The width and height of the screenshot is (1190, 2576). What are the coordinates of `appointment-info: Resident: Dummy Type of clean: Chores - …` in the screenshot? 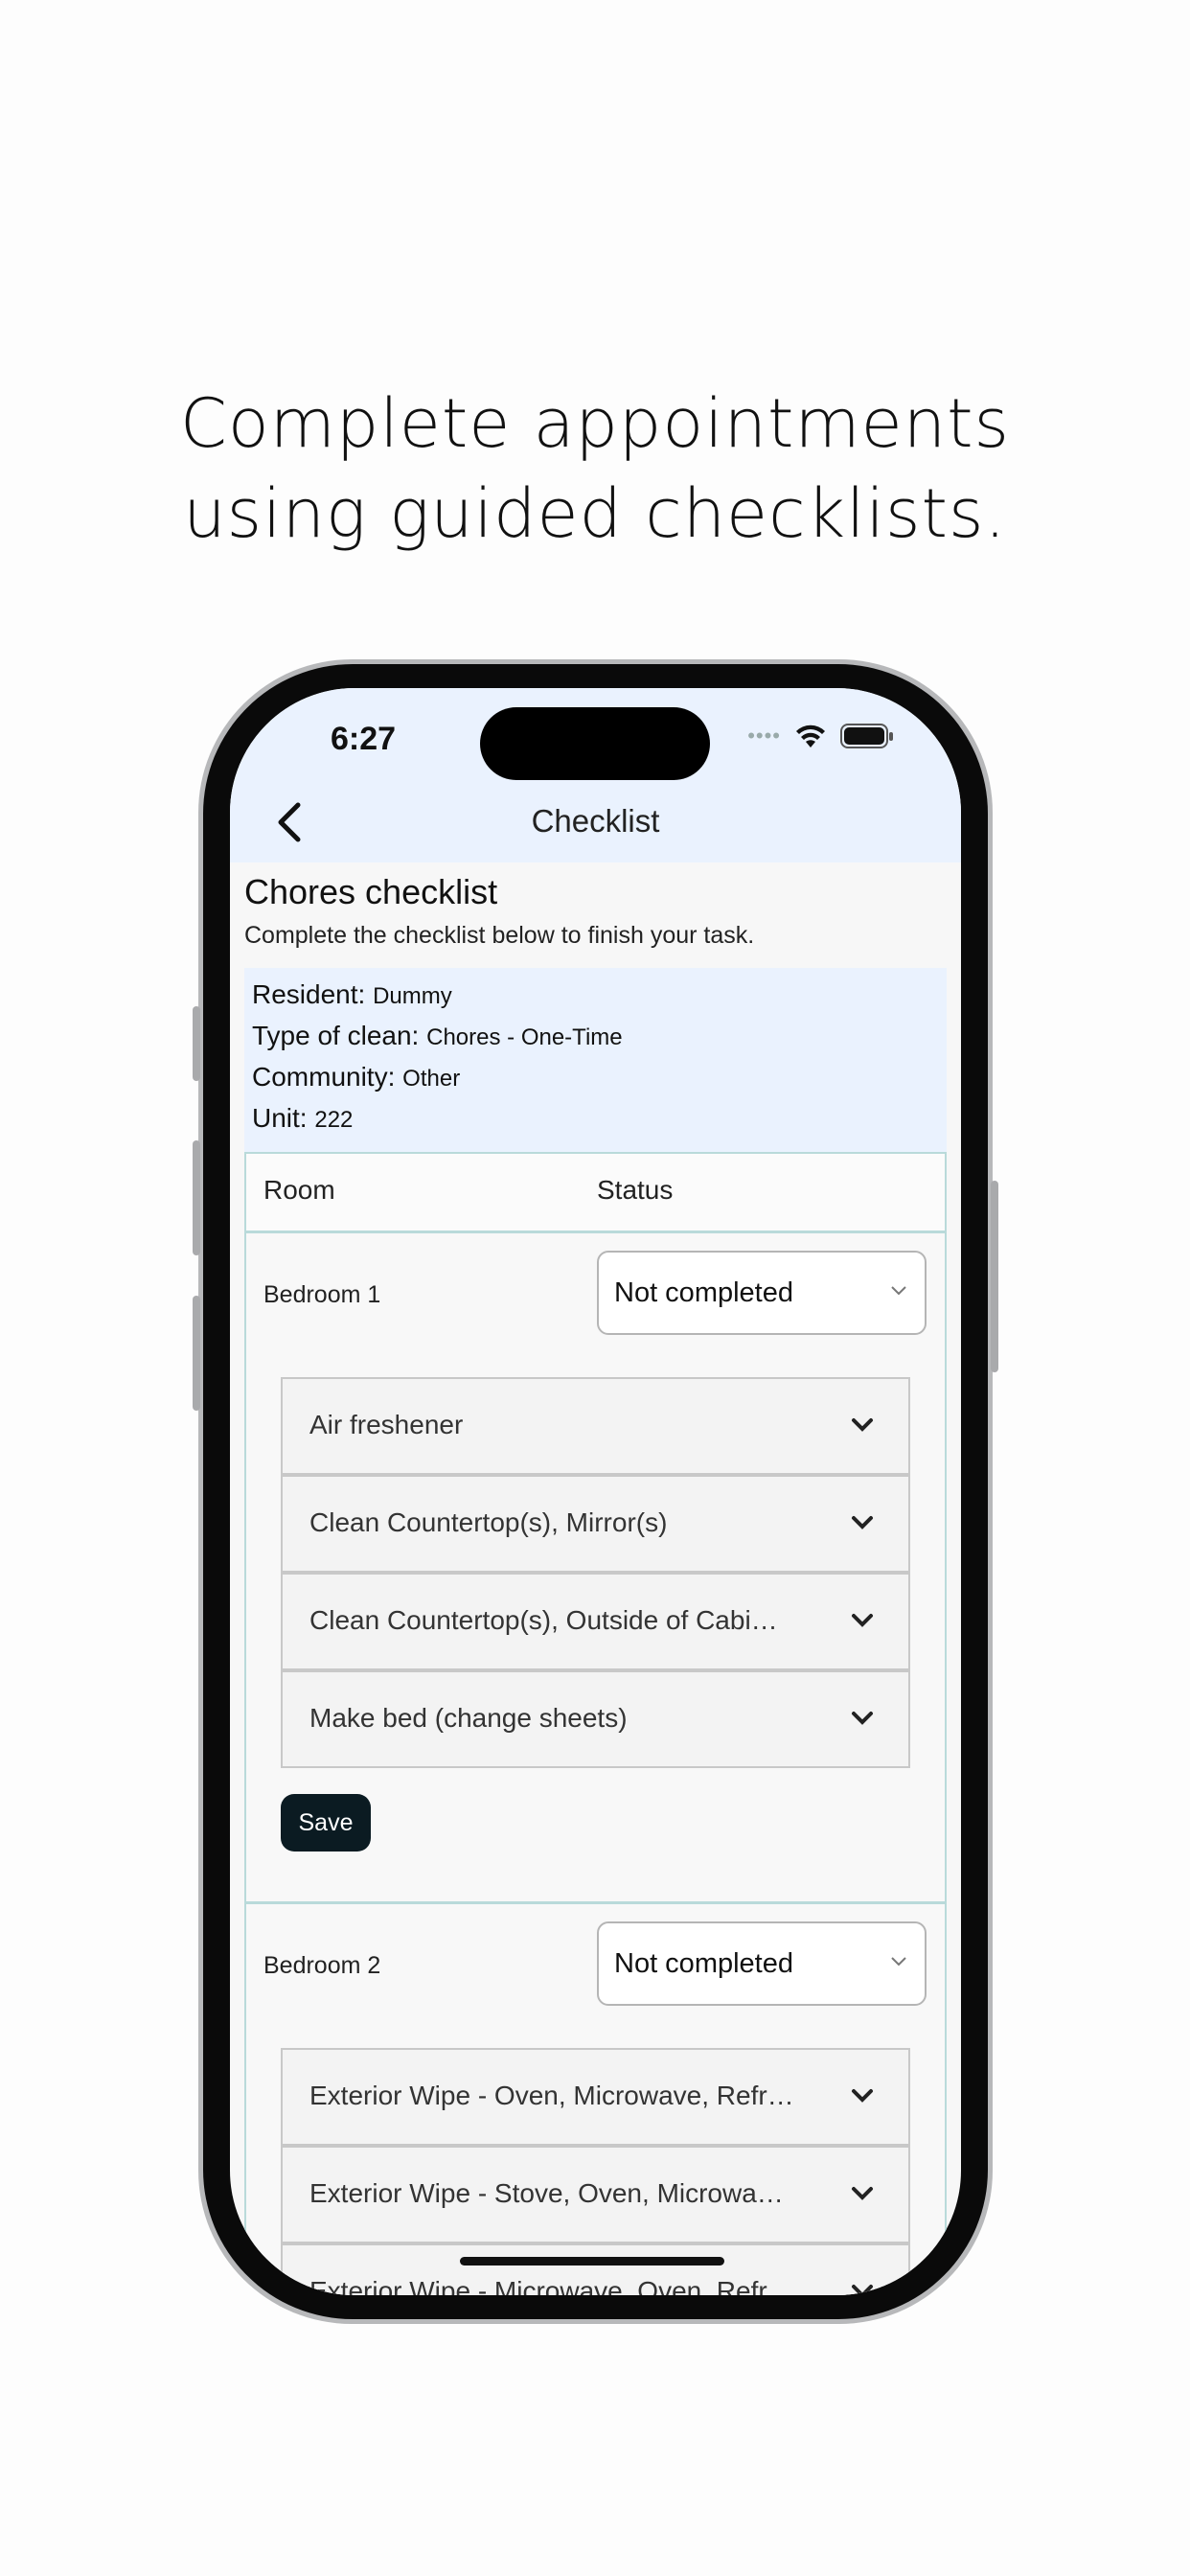 It's located at (595, 1060).